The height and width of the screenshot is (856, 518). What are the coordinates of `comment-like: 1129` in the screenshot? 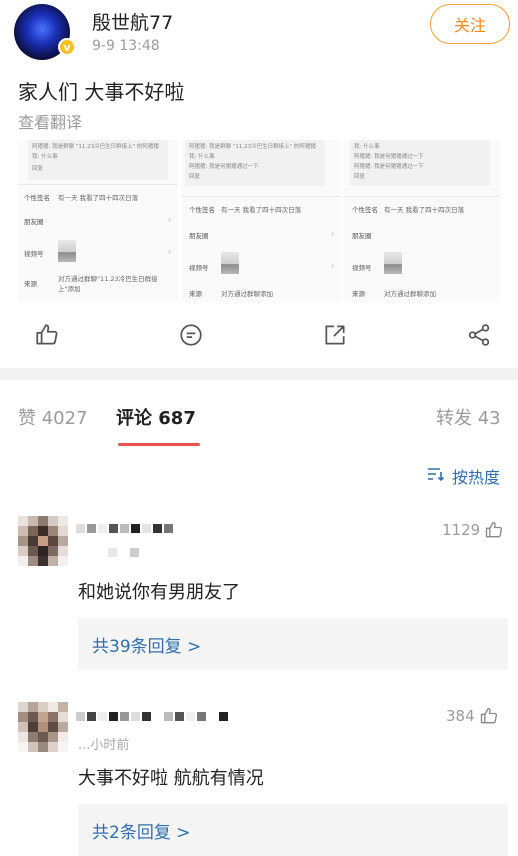 It's located at (473, 530).